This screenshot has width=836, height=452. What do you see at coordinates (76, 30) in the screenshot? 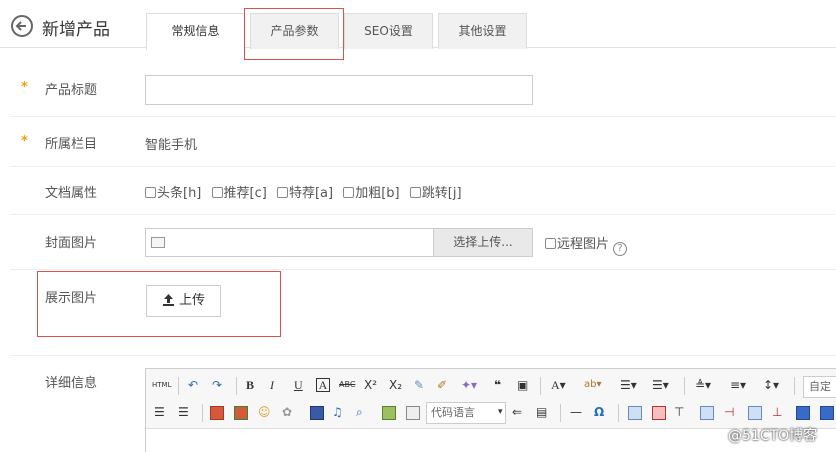
I see `page-title: 新增产品` at bounding box center [76, 30].